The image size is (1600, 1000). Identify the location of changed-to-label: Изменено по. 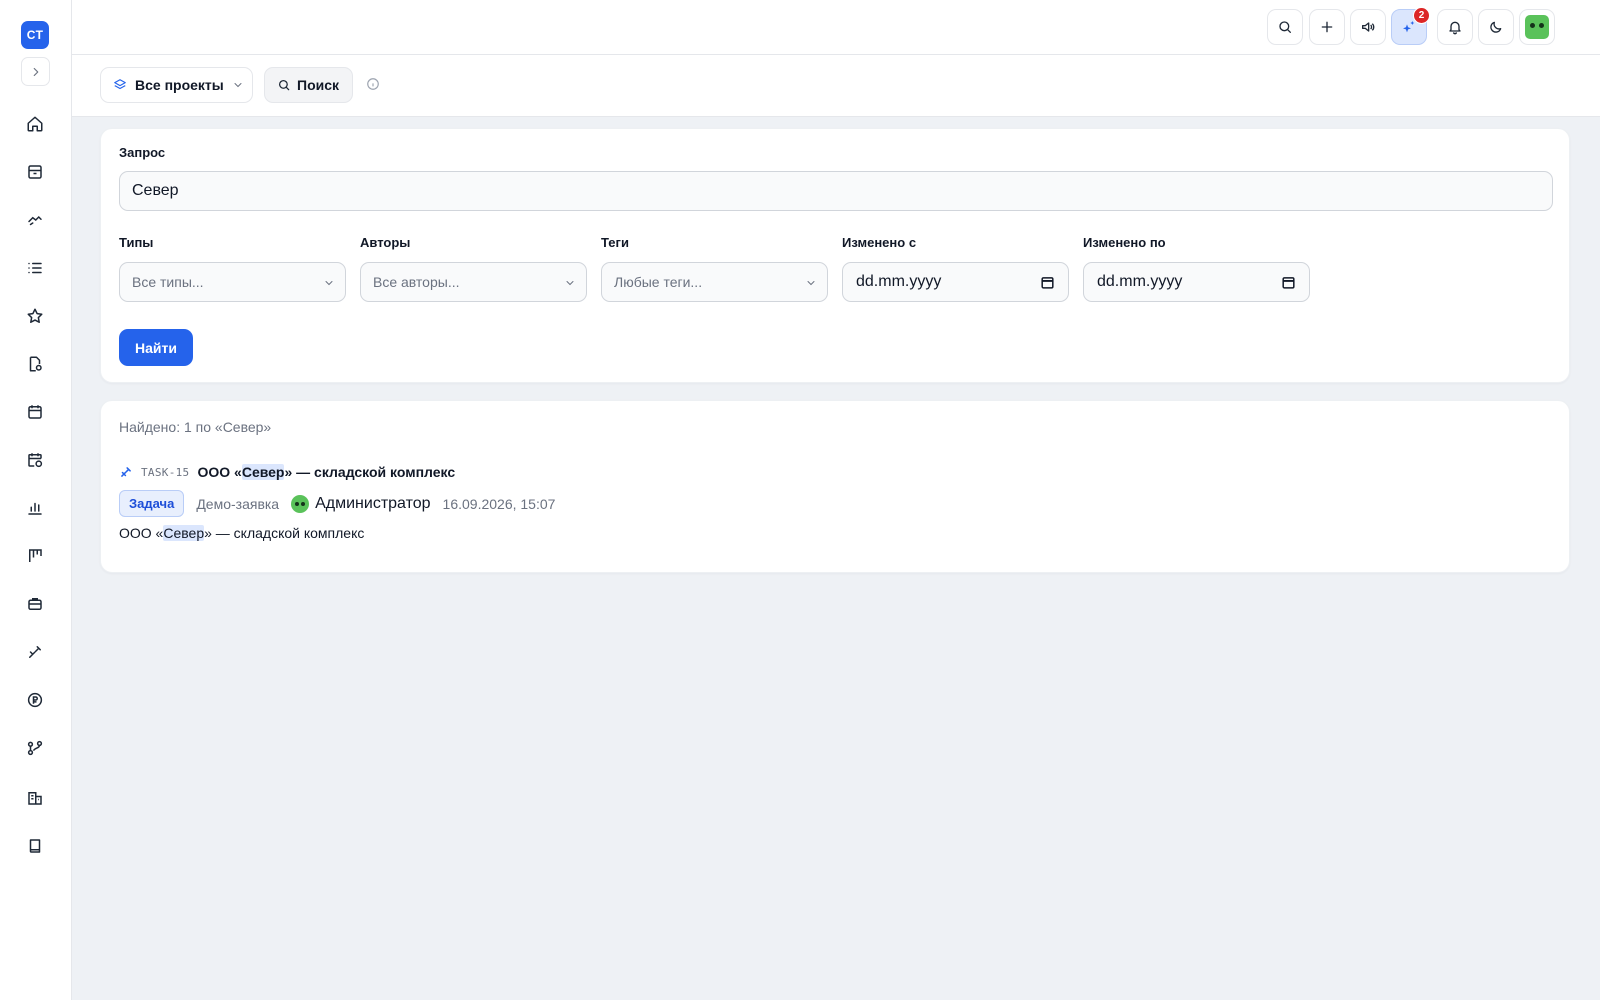
(1124, 242).